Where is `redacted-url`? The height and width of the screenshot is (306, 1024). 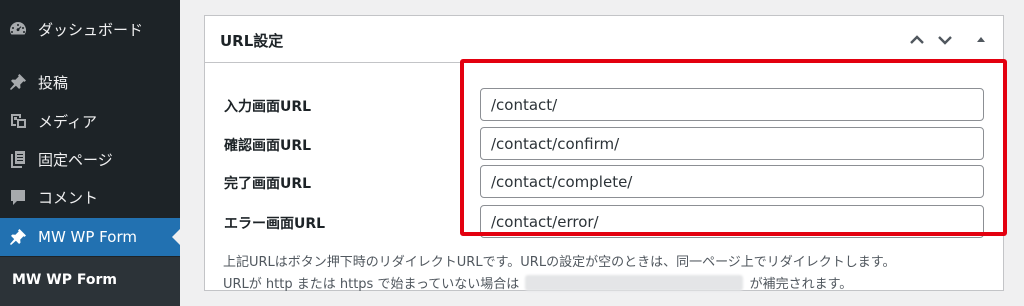
redacted-url is located at coordinates (634, 283).